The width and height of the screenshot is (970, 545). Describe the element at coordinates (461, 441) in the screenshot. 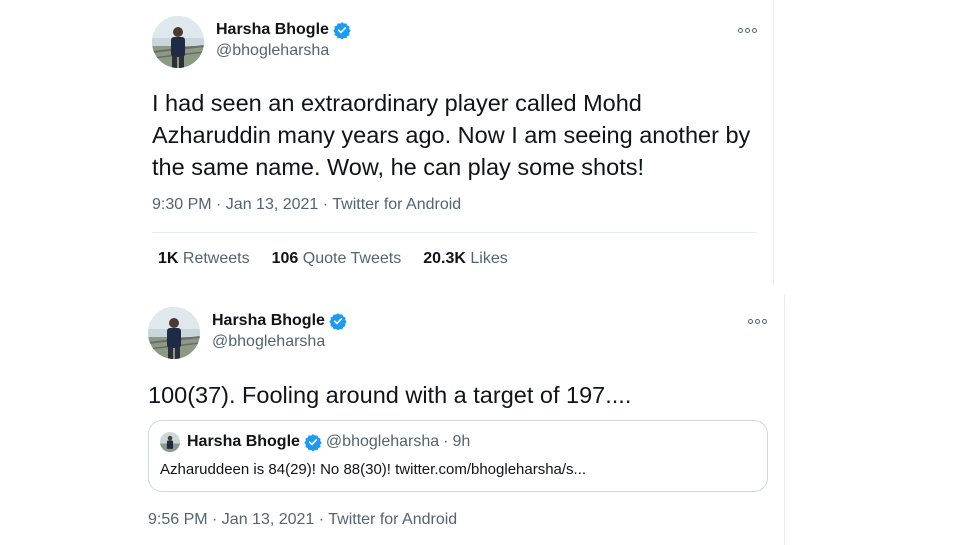

I see `quoted-time: 9h` at that location.